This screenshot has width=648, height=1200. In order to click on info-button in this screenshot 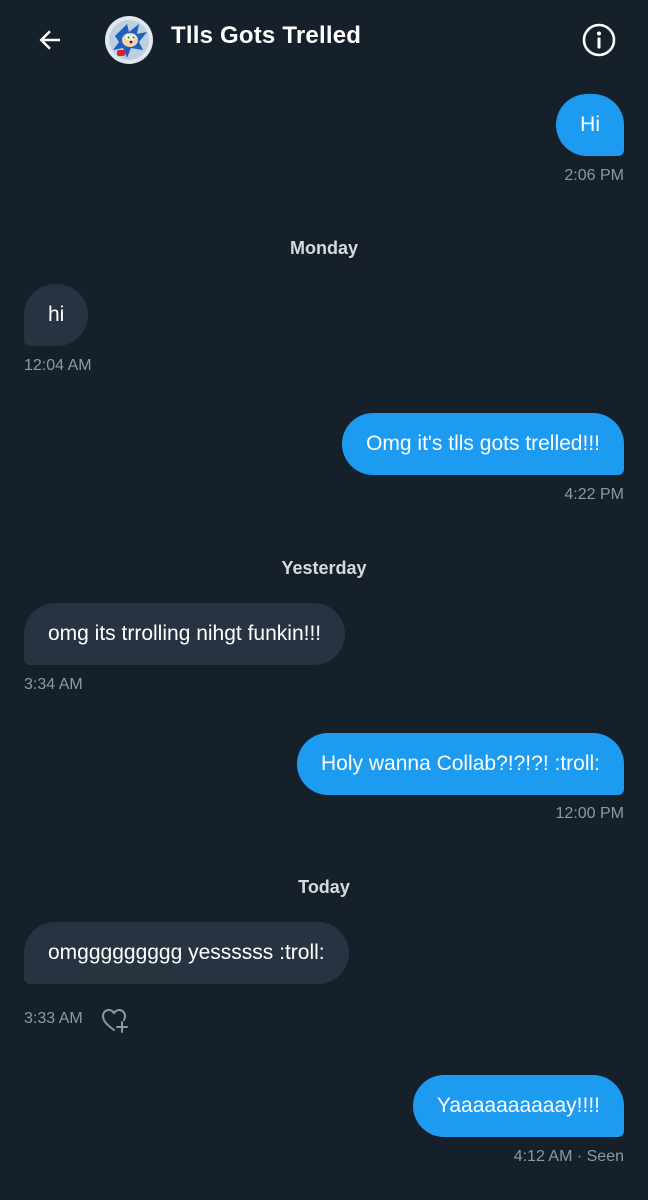, I will do `click(599, 40)`.